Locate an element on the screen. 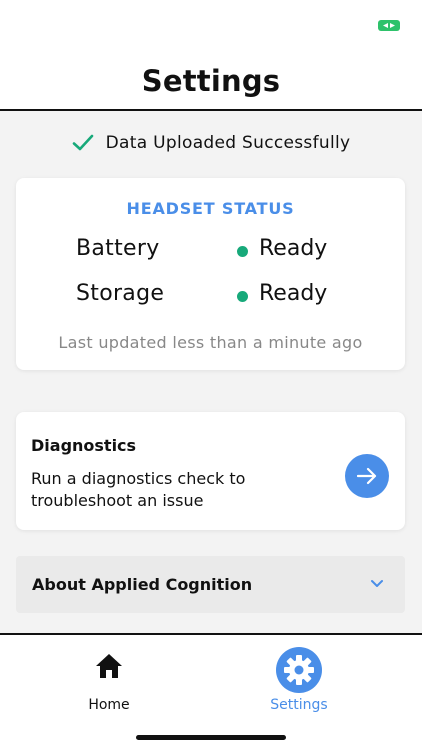 The width and height of the screenshot is (422, 750). storage-label: Storage is located at coordinates (120, 293).